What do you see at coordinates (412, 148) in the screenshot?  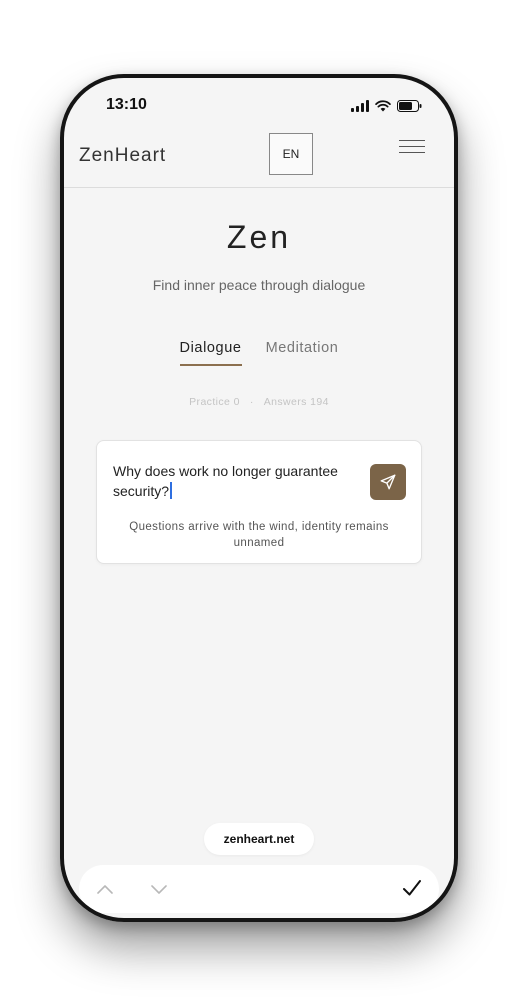 I see `hamburger-menu-icon` at bounding box center [412, 148].